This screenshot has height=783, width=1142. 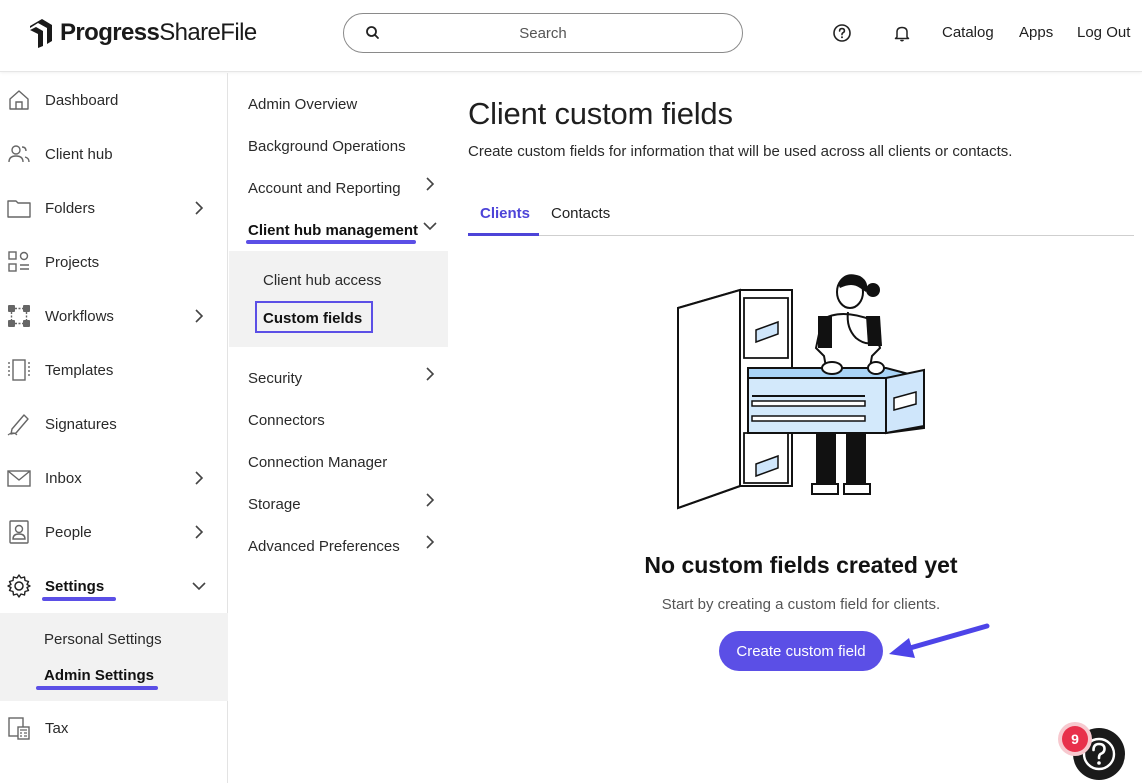 What do you see at coordinates (97, 688) in the screenshot?
I see `admin-settings-underline` at bounding box center [97, 688].